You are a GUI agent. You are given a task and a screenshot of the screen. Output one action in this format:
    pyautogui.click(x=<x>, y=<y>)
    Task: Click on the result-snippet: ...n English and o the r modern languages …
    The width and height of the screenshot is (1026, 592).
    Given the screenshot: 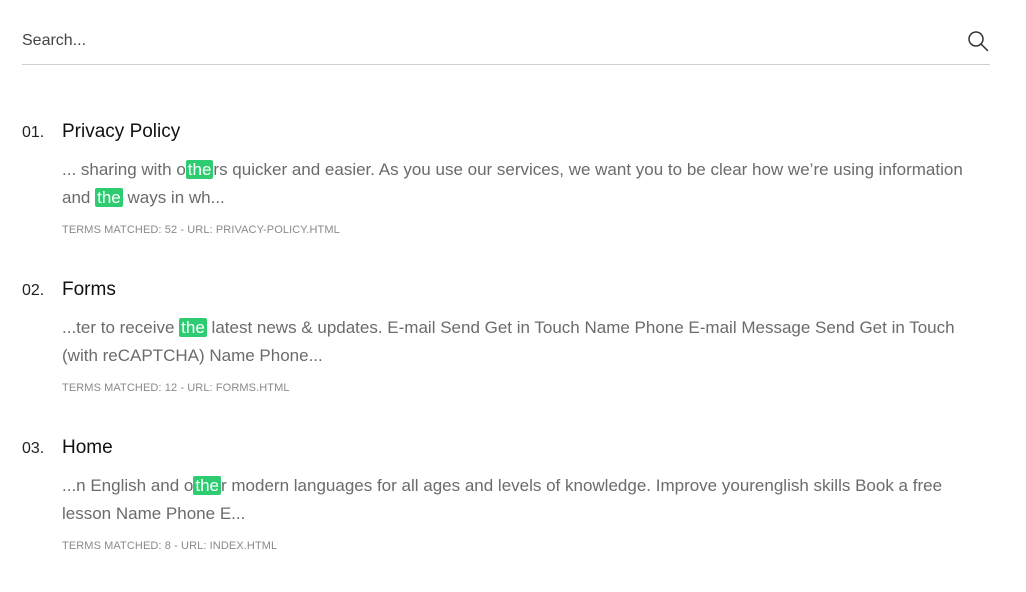 What is the action you would take?
    pyautogui.click(x=502, y=499)
    